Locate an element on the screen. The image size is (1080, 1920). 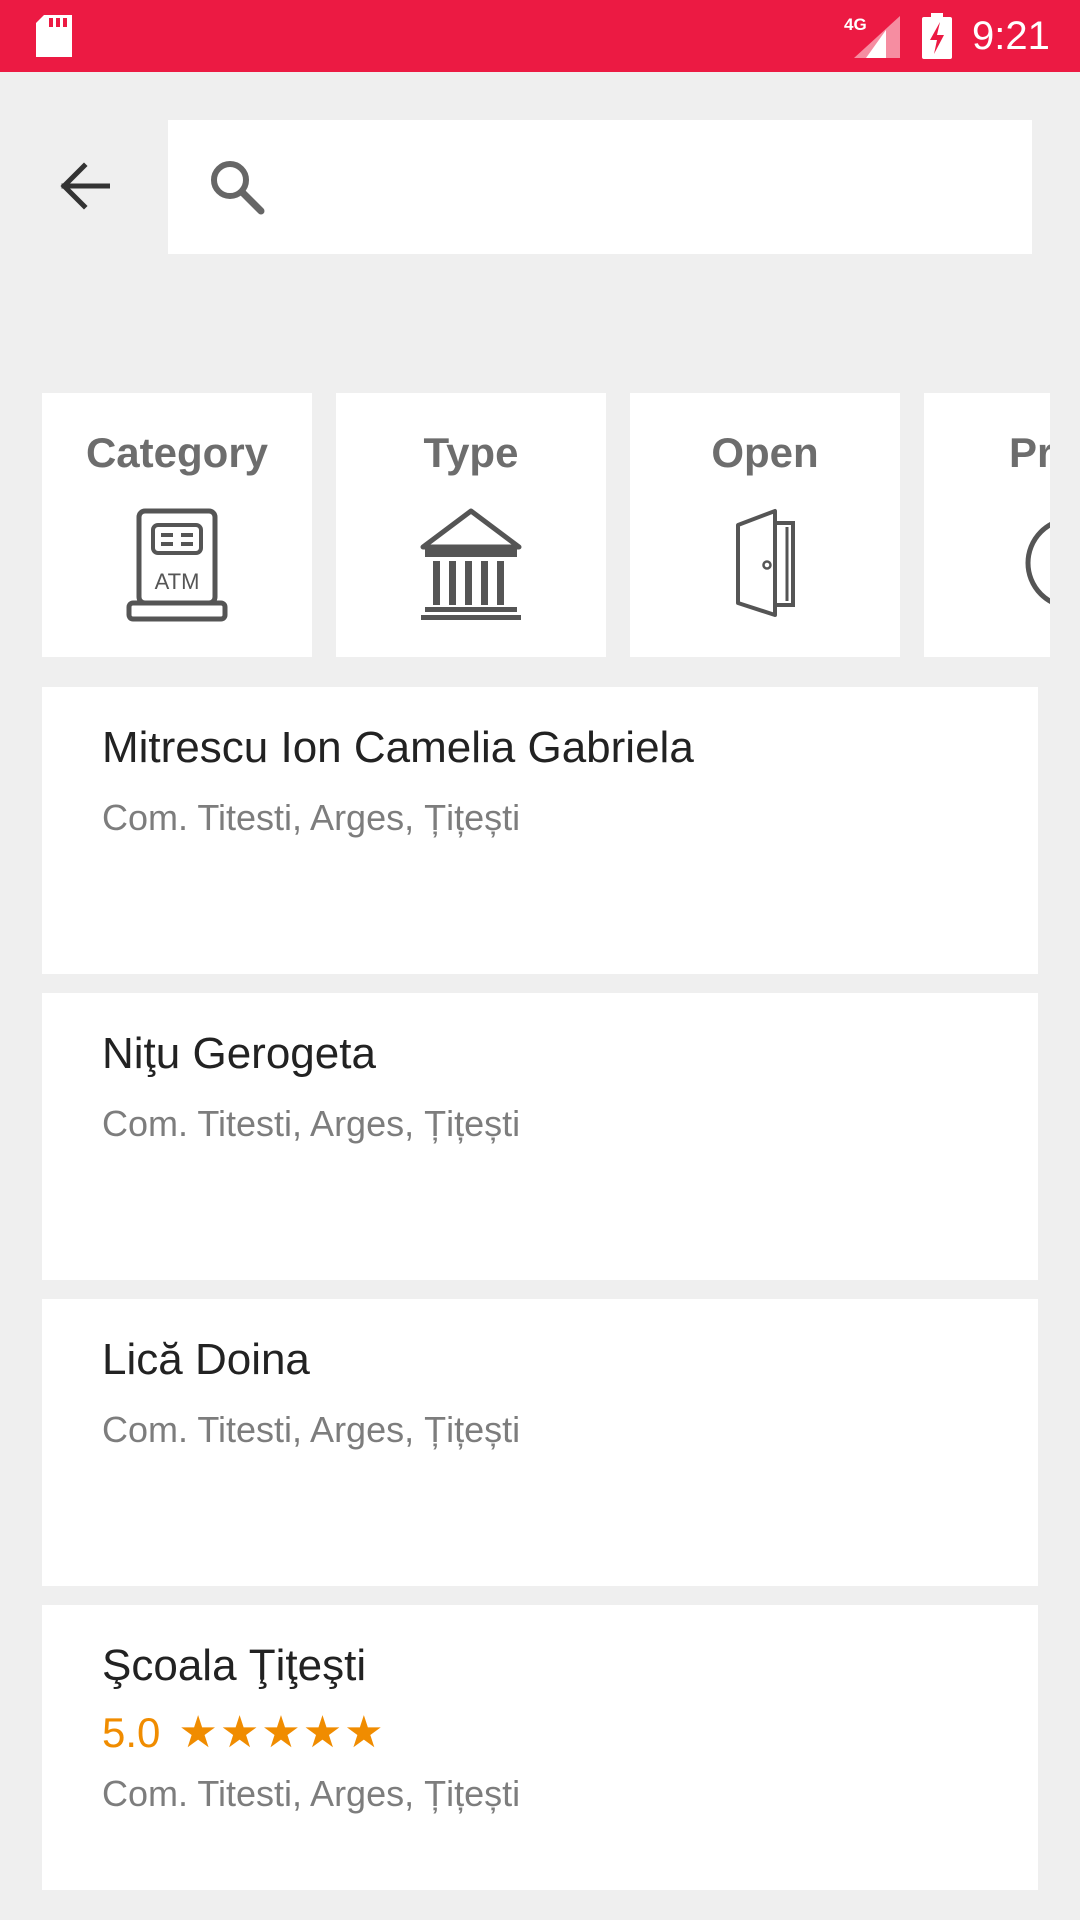
search-input is located at coordinates (648, 187).